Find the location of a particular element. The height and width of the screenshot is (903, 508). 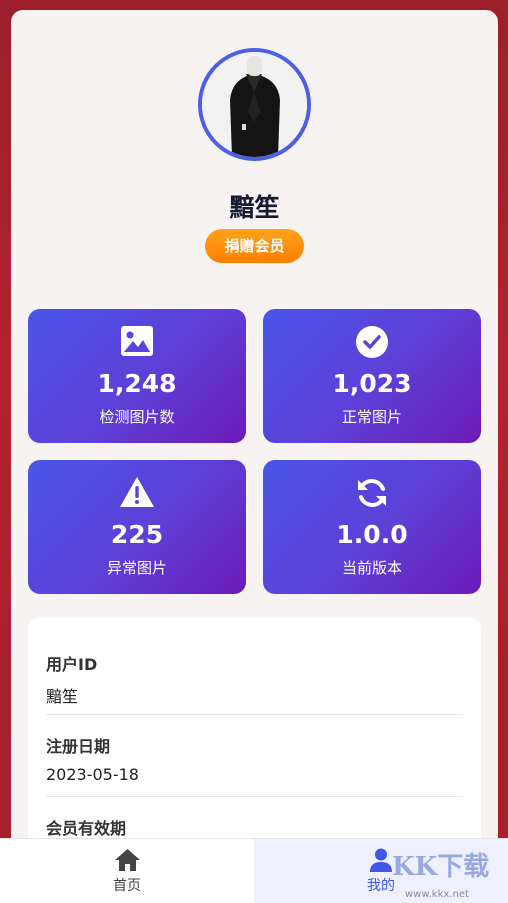

stat-card-abnormal: 225 异常图片 is located at coordinates (137, 527).